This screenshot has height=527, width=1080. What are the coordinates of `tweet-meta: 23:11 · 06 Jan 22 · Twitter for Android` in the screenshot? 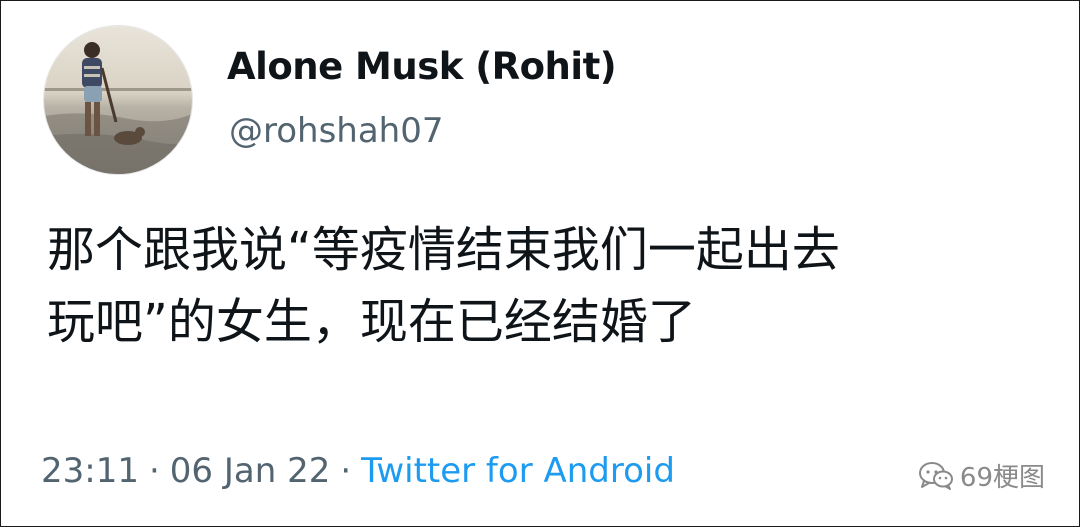 It's located at (358, 471).